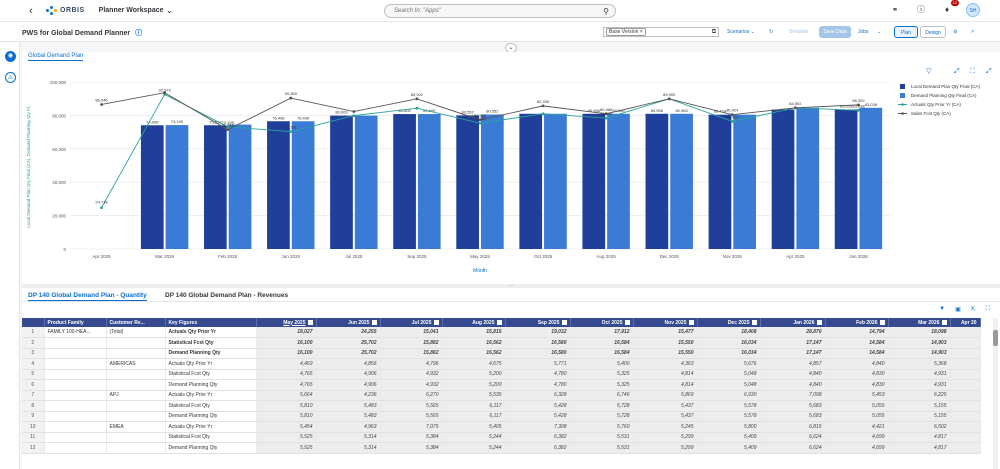 The height and width of the screenshot is (469, 1000). Describe the element at coordinates (729, 364) in the screenshot. I see `value-cell: 5,676` at that location.